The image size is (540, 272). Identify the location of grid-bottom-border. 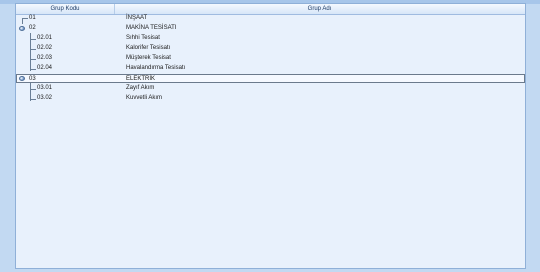
(270, 268).